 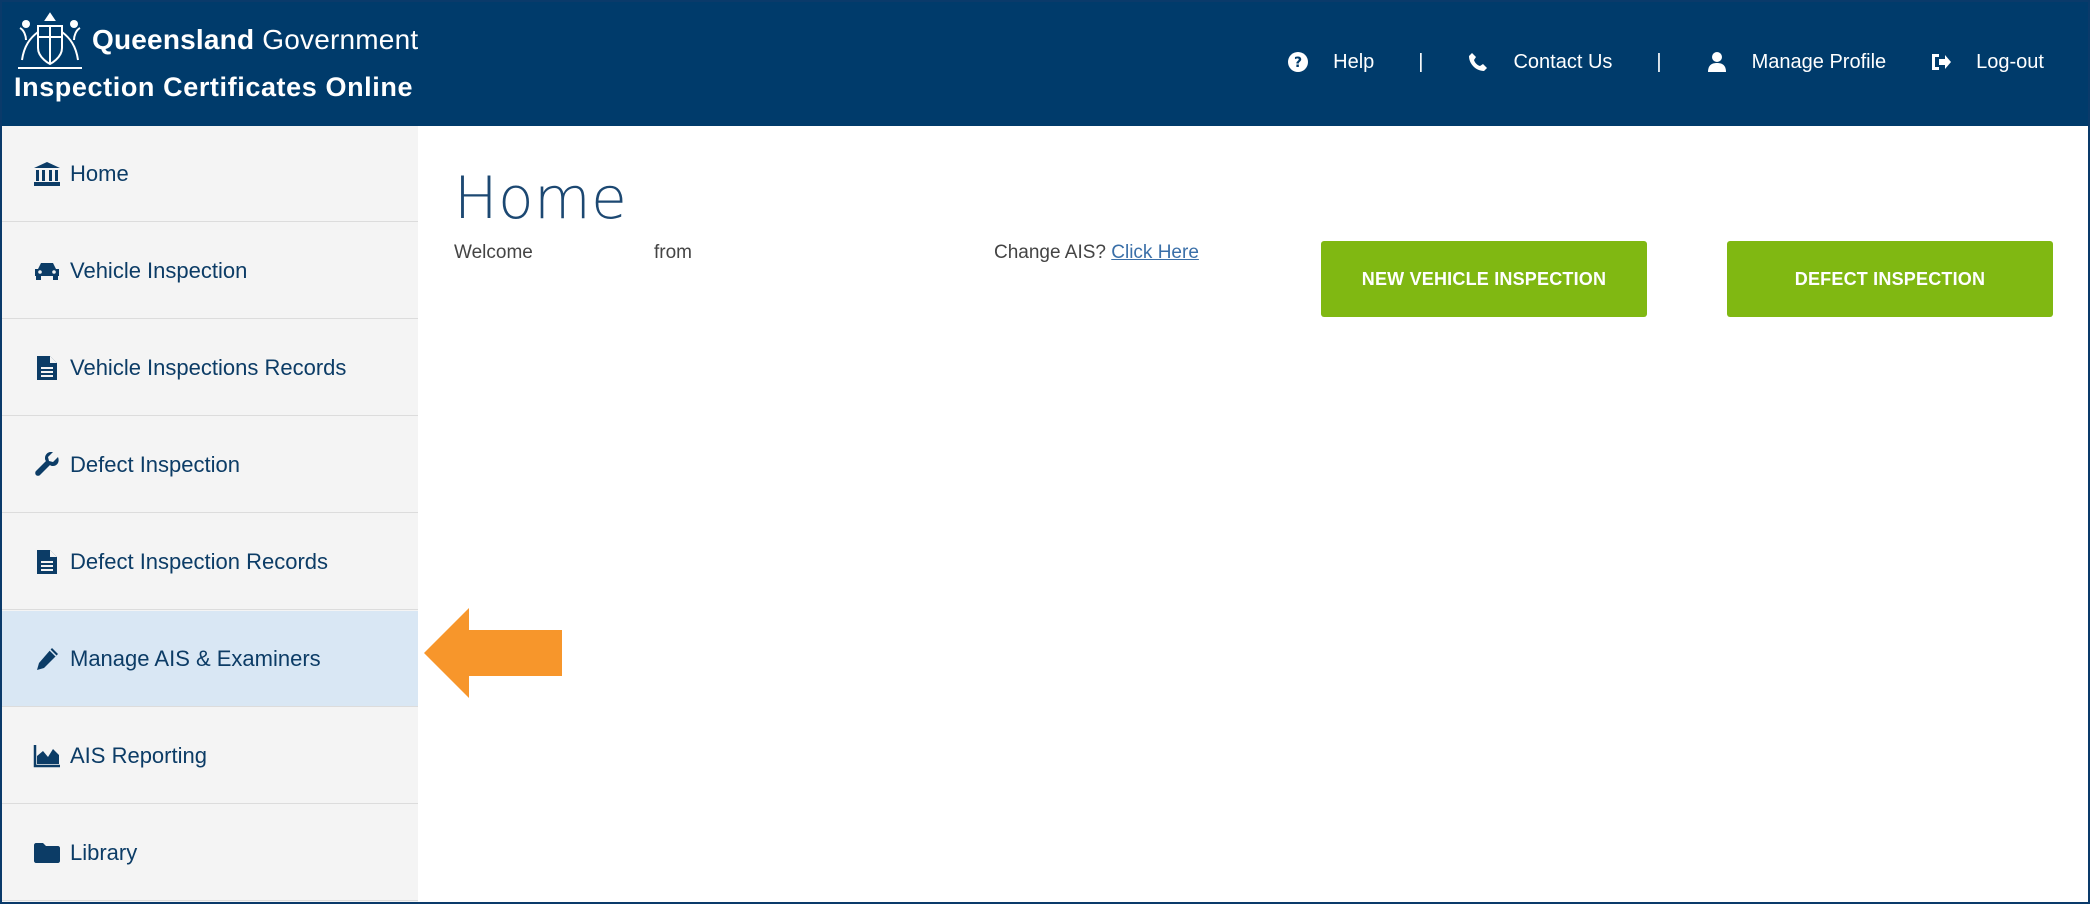 What do you see at coordinates (47, 271) in the screenshot?
I see `car-icon` at bounding box center [47, 271].